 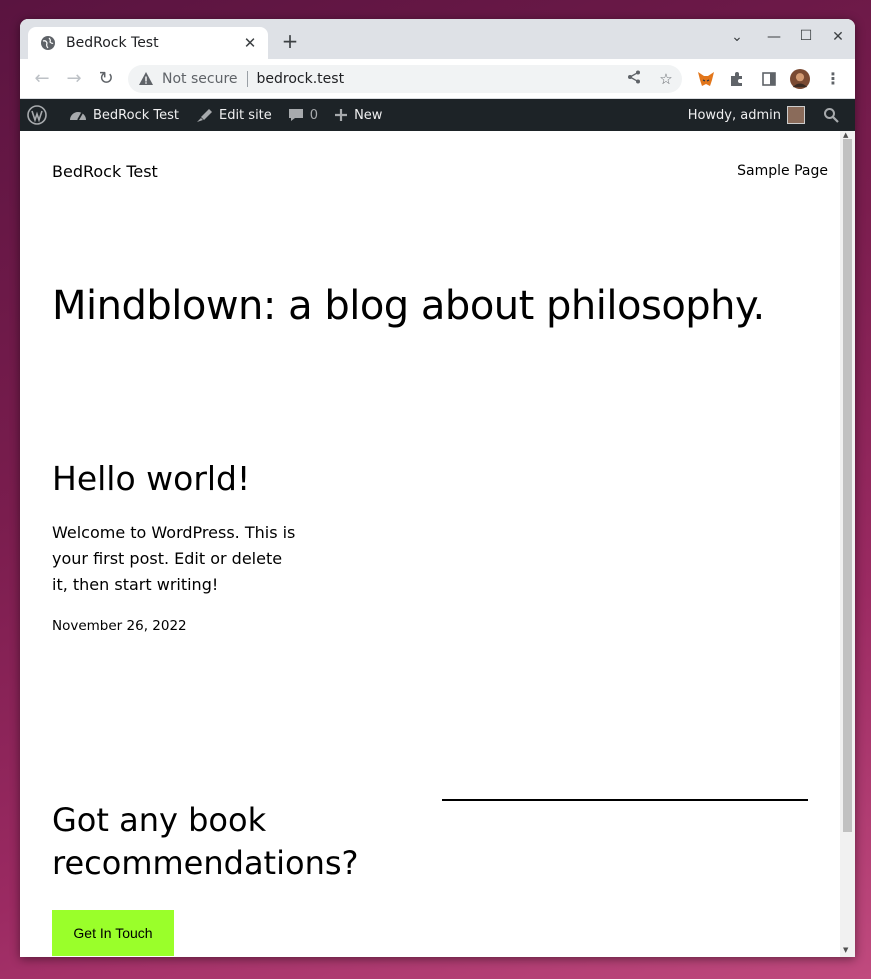 I want to click on browser-toolbar: ← → ↻ Not secure bedrock.test ☆ ⋮, so click(x=437, y=79).